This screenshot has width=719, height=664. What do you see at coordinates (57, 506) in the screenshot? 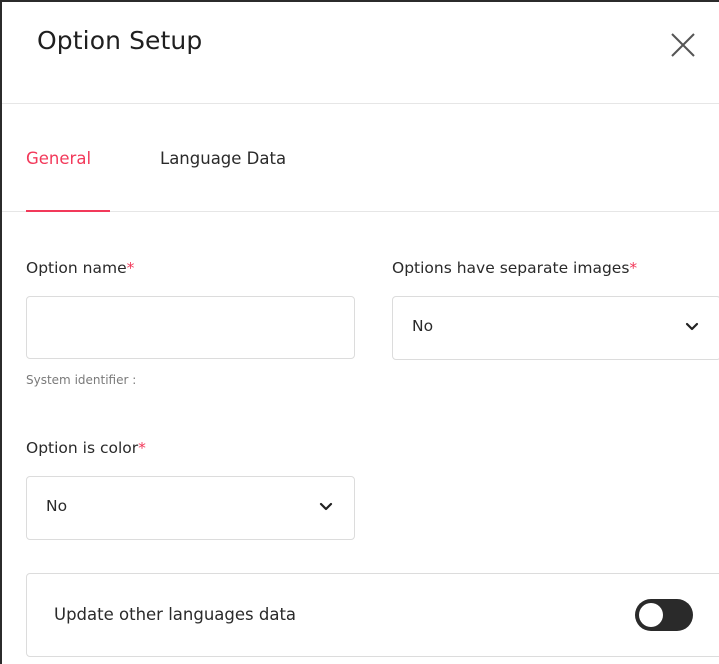
I see `is-color-value: No` at bounding box center [57, 506].